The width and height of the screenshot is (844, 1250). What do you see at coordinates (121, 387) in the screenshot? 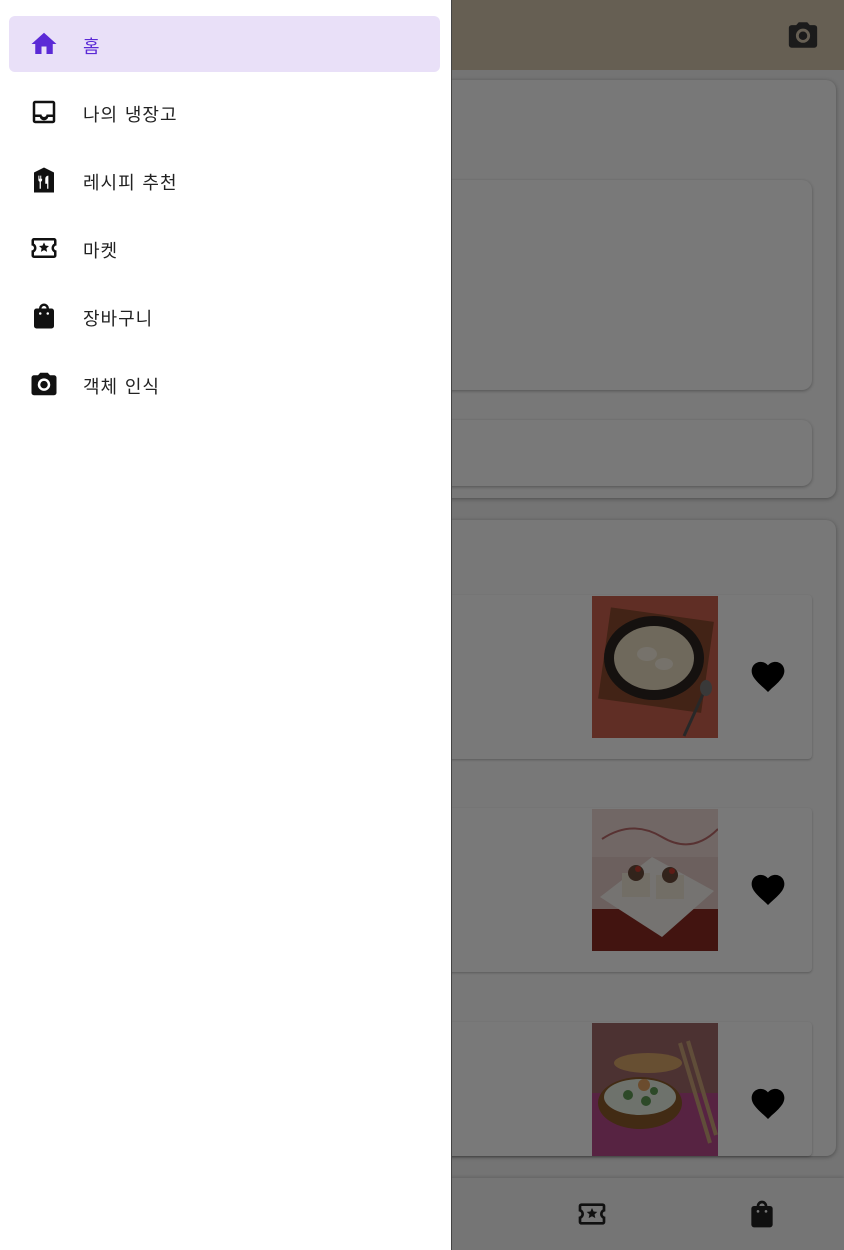
I see `drawer-item-label: 객체 인식` at bounding box center [121, 387].